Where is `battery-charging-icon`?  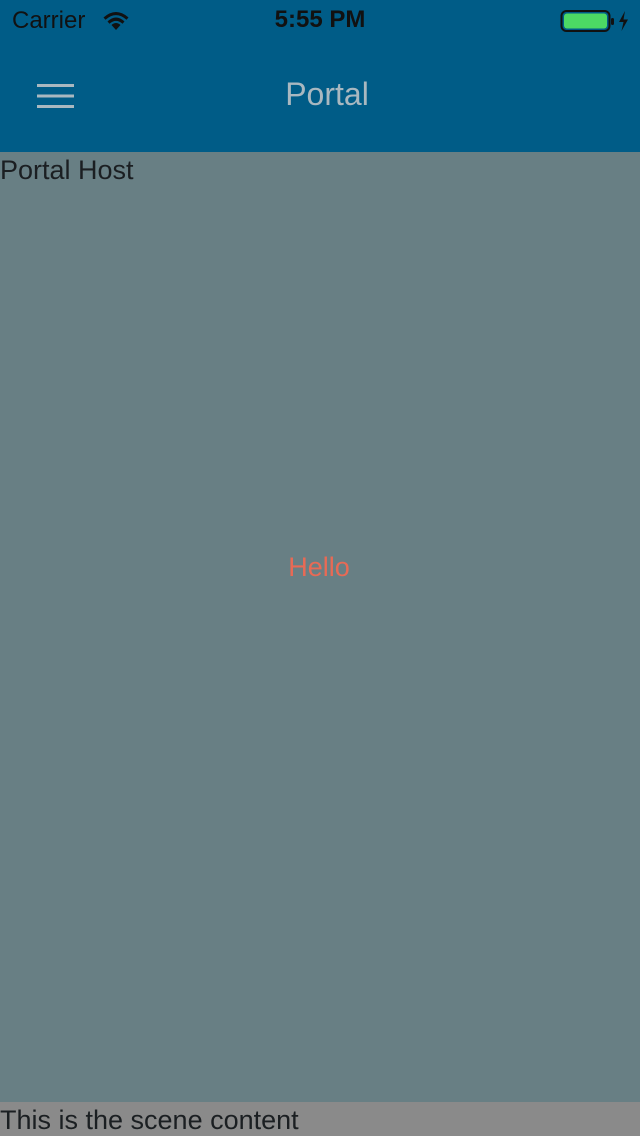
battery-charging-icon is located at coordinates (594, 21).